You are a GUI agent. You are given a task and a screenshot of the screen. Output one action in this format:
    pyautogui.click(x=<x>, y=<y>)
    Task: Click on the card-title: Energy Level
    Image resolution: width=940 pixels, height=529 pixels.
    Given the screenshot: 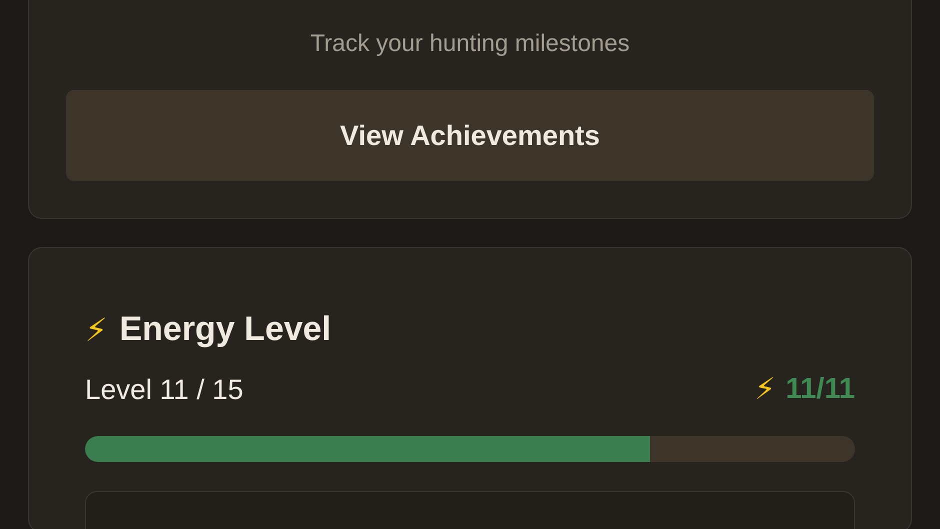 What is the action you would take?
    pyautogui.click(x=225, y=329)
    